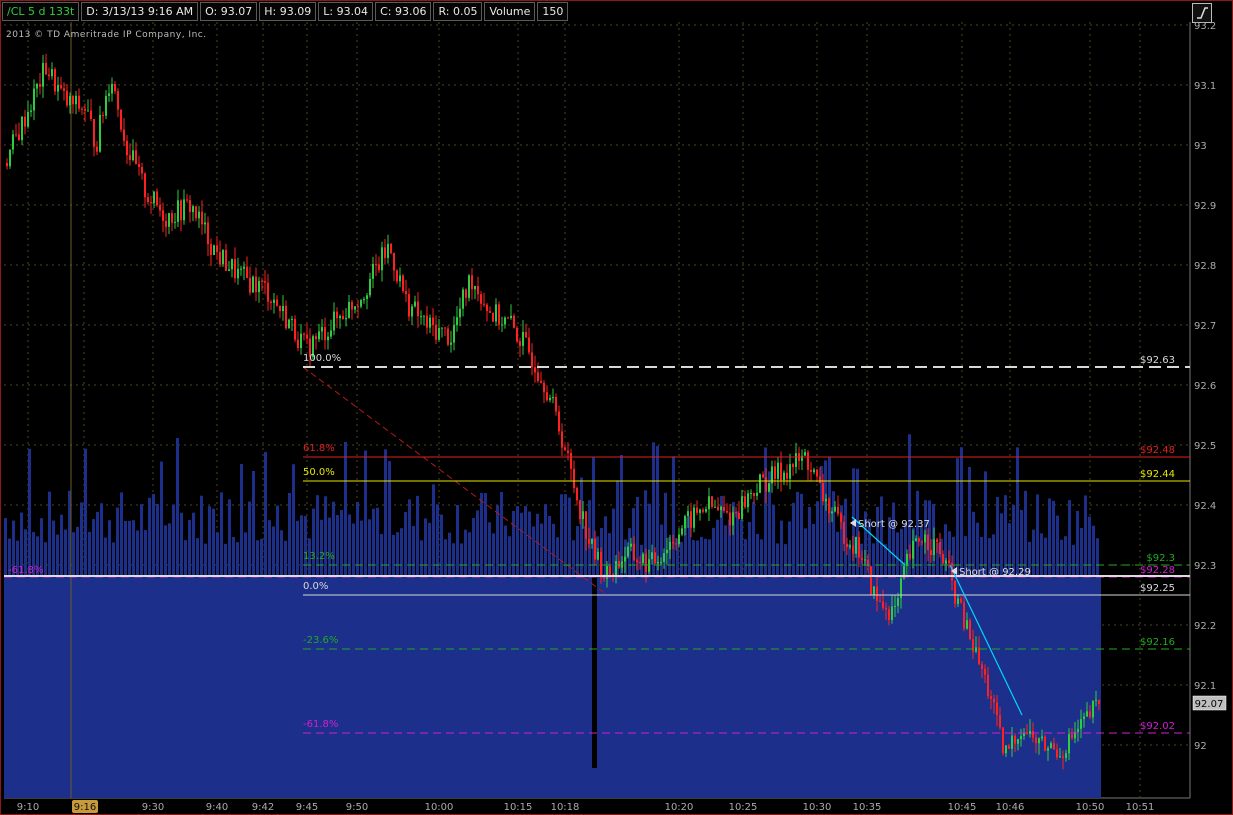  I want to click on x-tick-label: 9:50, so click(357, 807).